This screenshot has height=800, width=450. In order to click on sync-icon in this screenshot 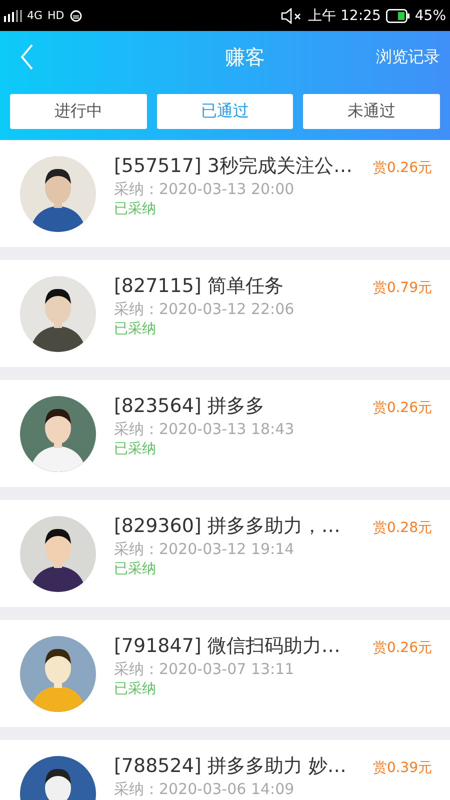, I will do `click(76, 15)`.